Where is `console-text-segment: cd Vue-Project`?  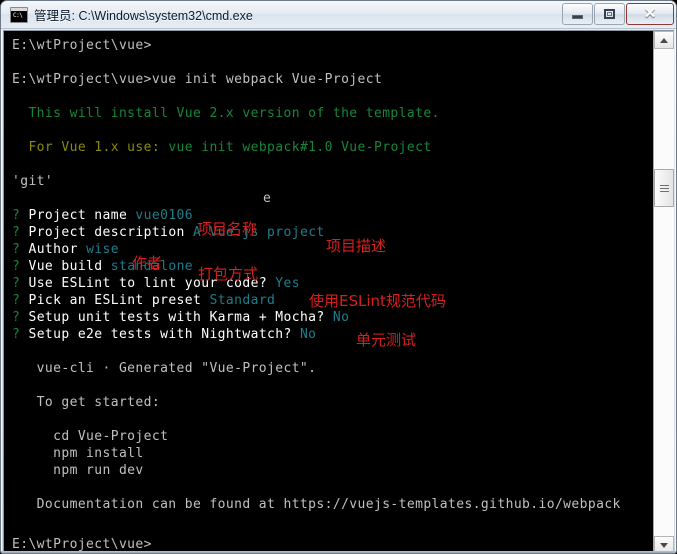 console-text-segment: cd Vue-Project is located at coordinates (90, 436).